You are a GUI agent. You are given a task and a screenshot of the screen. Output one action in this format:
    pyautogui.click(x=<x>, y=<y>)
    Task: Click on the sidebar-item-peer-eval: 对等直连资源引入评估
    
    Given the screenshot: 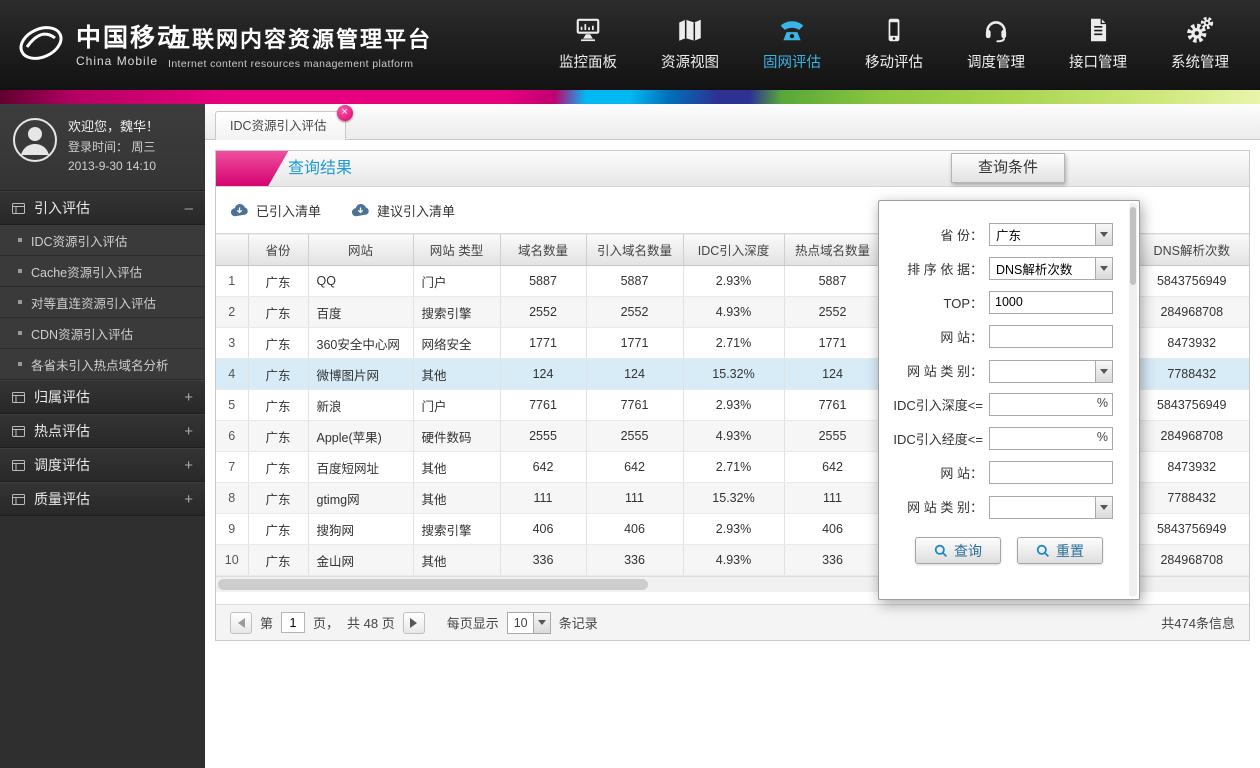 What is the action you would take?
    pyautogui.click(x=102, y=303)
    